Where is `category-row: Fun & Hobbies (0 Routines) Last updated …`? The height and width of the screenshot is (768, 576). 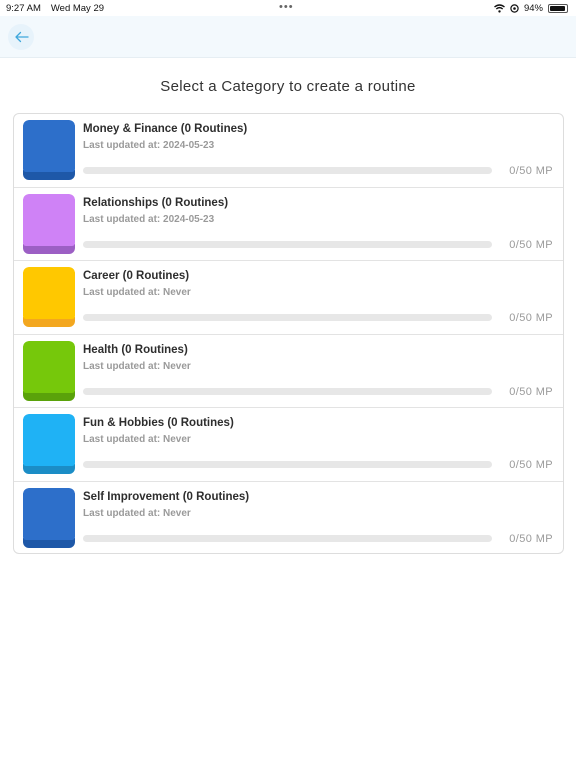 category-row: Fun & Hobbies (0 Routines) Last updated … is located at coordinates (288, 445).